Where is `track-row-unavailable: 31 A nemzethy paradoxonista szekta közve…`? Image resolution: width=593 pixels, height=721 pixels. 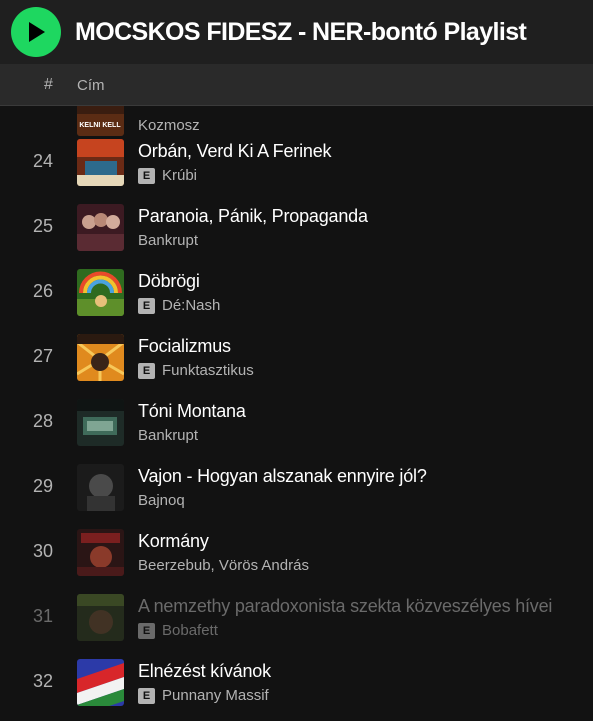 track-row-unavailable: 31 A nemzethy paradoxonista szekta közve… is located at coordinates (296, 620).